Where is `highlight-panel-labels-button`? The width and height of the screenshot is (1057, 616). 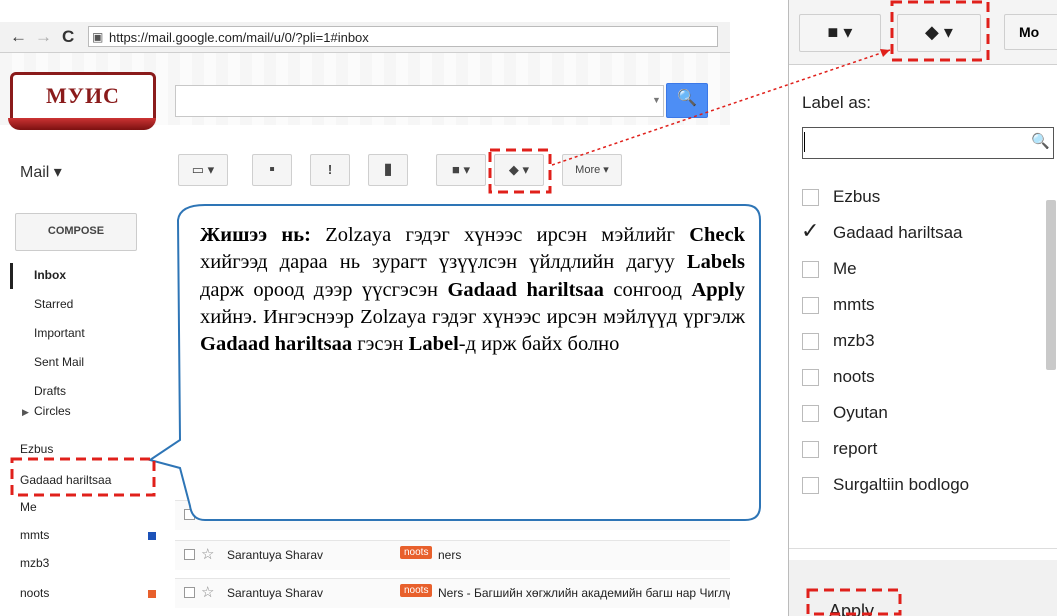
highlight-panel-labels-button is located at coordinates (940, 31).